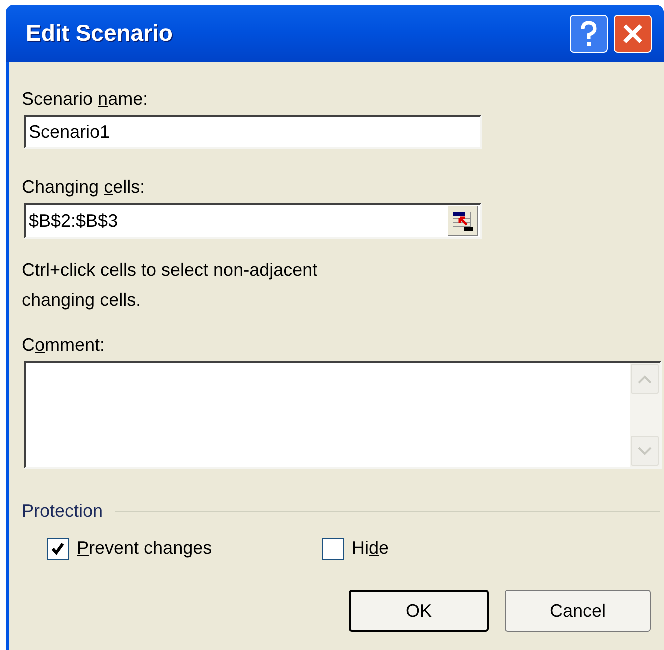 The image size is (664, 650). I want to click on chevron-down-icon, so click(645, 451).